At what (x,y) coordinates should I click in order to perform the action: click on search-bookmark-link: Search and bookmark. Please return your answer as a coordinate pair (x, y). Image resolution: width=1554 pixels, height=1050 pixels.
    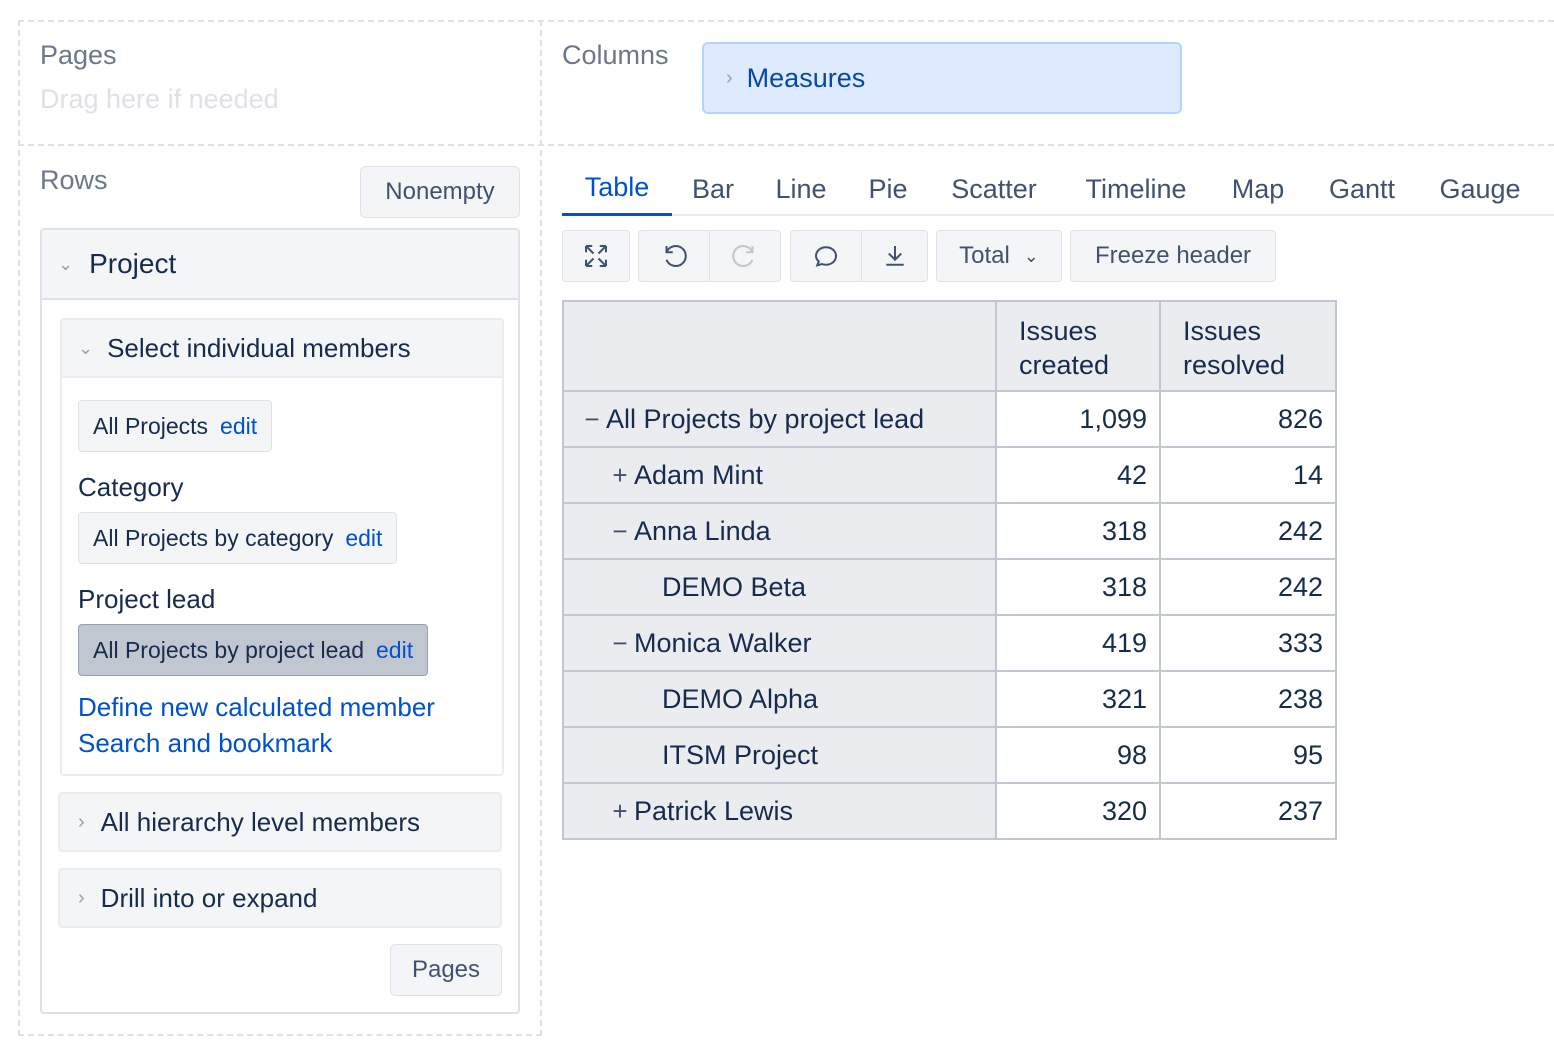
    Looking at the image, I should click on (205, 743).